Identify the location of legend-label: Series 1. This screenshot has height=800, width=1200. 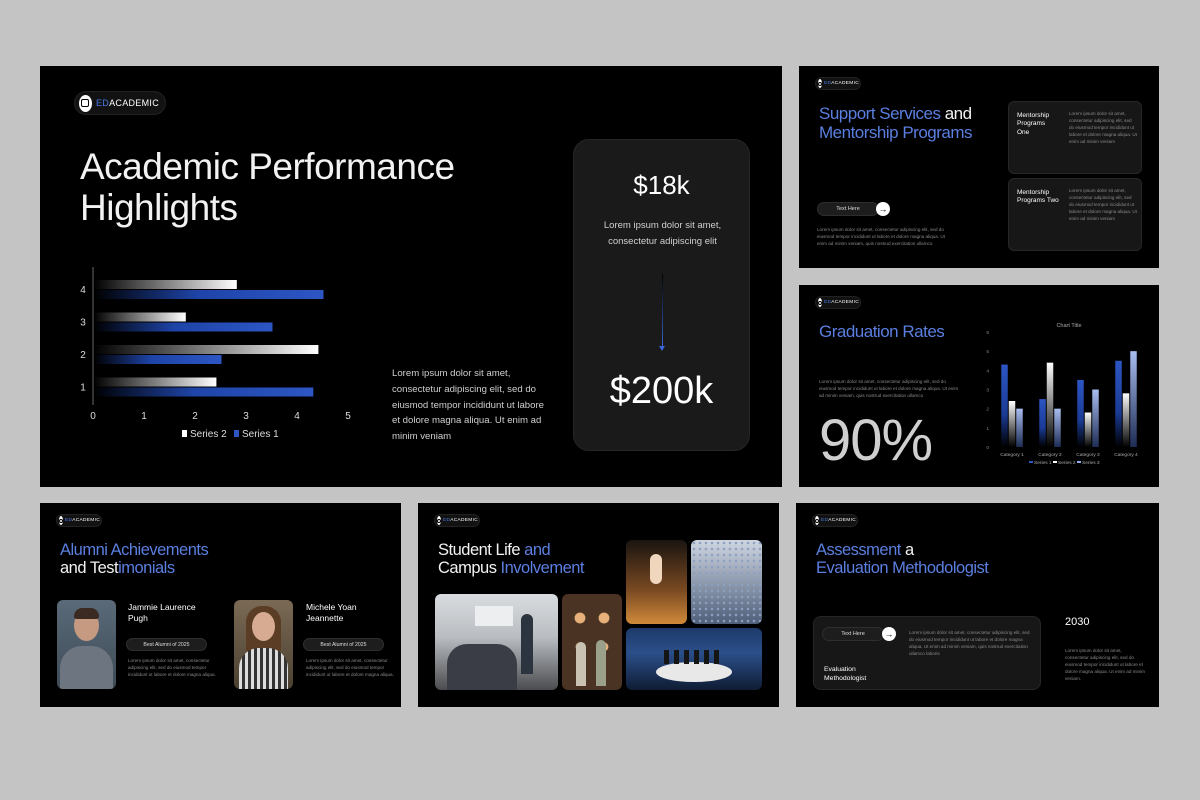
(1043, 463).